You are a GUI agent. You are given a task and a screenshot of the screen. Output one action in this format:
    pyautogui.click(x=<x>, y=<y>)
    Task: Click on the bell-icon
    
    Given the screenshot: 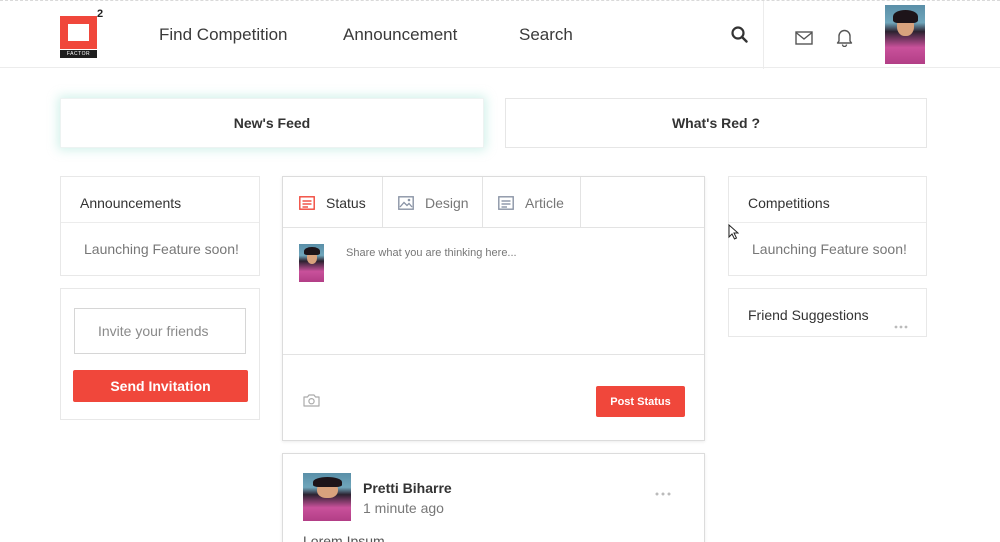 What is the action you would take?
    pyautogui.click(x=844, y=40)
    